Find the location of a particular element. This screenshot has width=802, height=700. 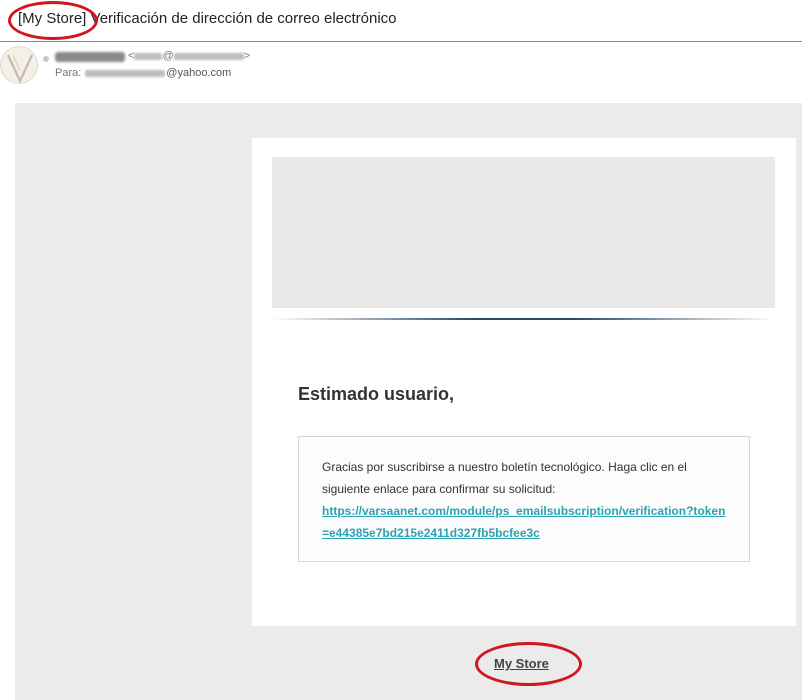

sender-logo-icon is located at coordinates (20, 68).